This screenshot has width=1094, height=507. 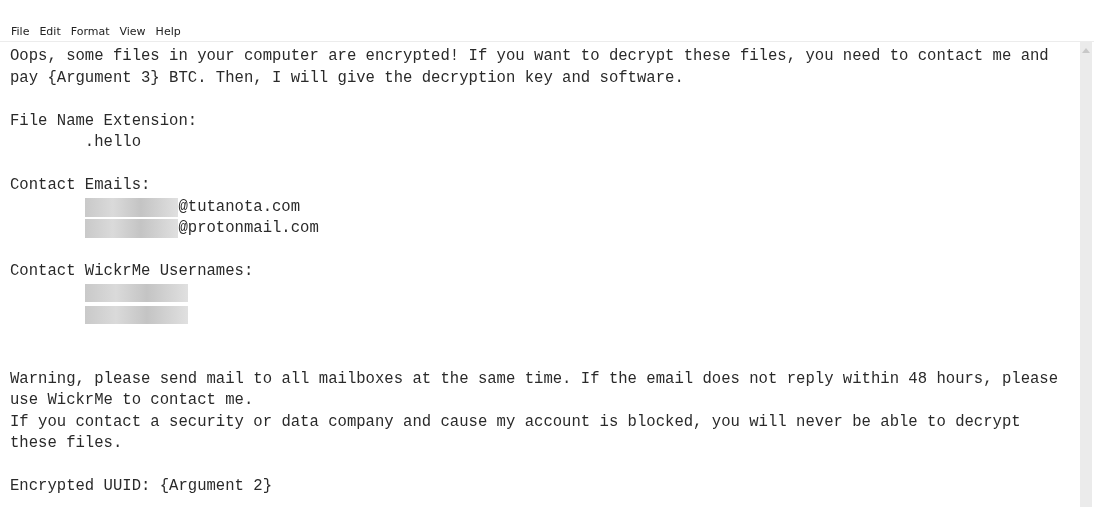 What do you see at coordinates (80, 185) in the screenshot?
I see `note-text: Contact Emails:` at bounding box center [80, 185].